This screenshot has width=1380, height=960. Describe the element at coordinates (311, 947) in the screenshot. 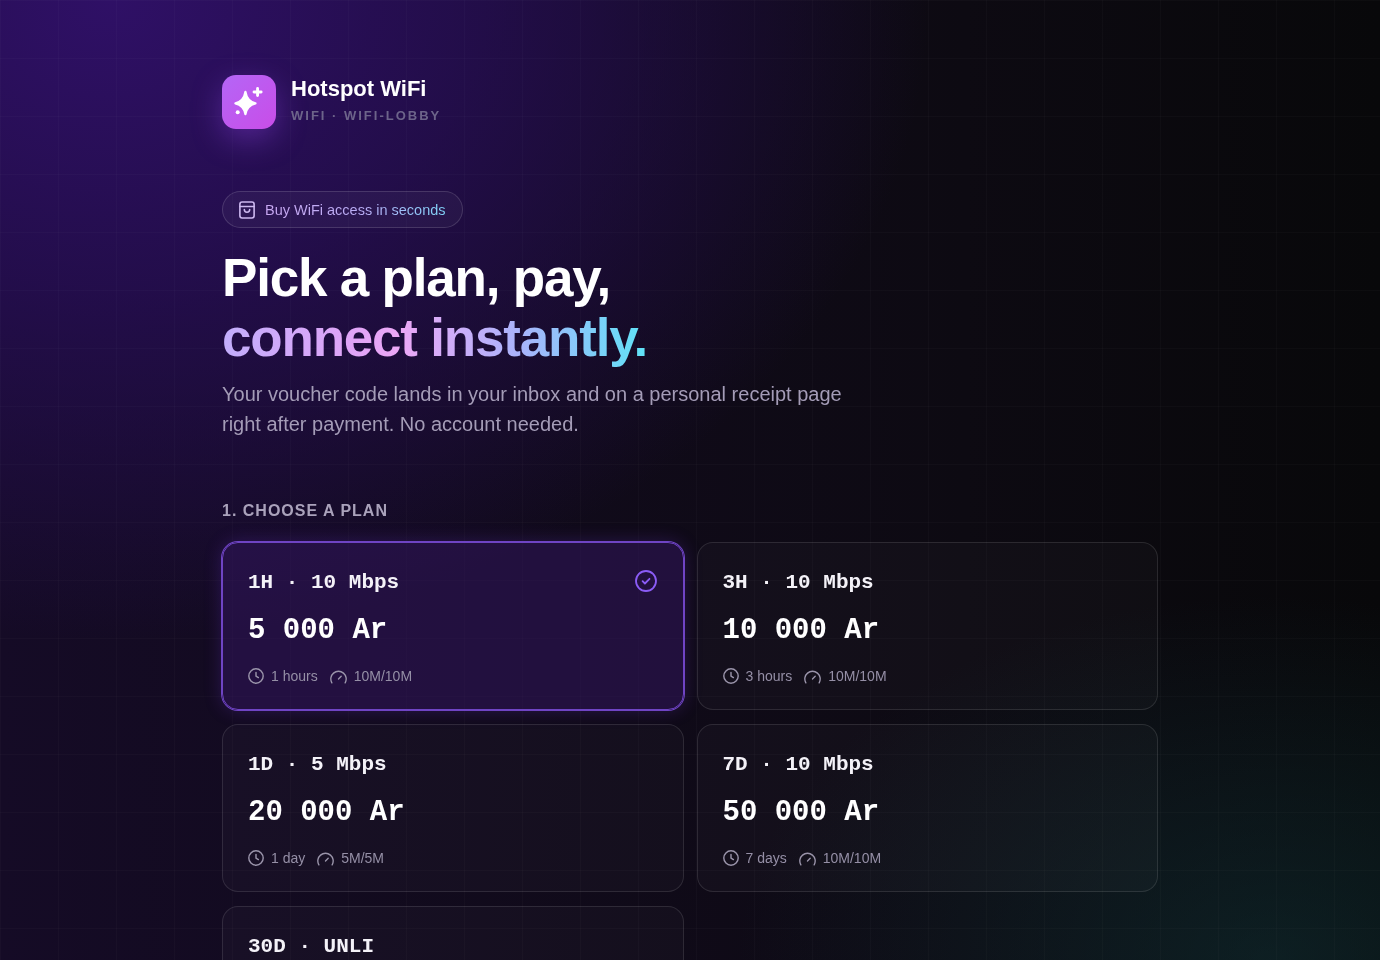

I see `plan-title: 30D · UNLI` at that location.